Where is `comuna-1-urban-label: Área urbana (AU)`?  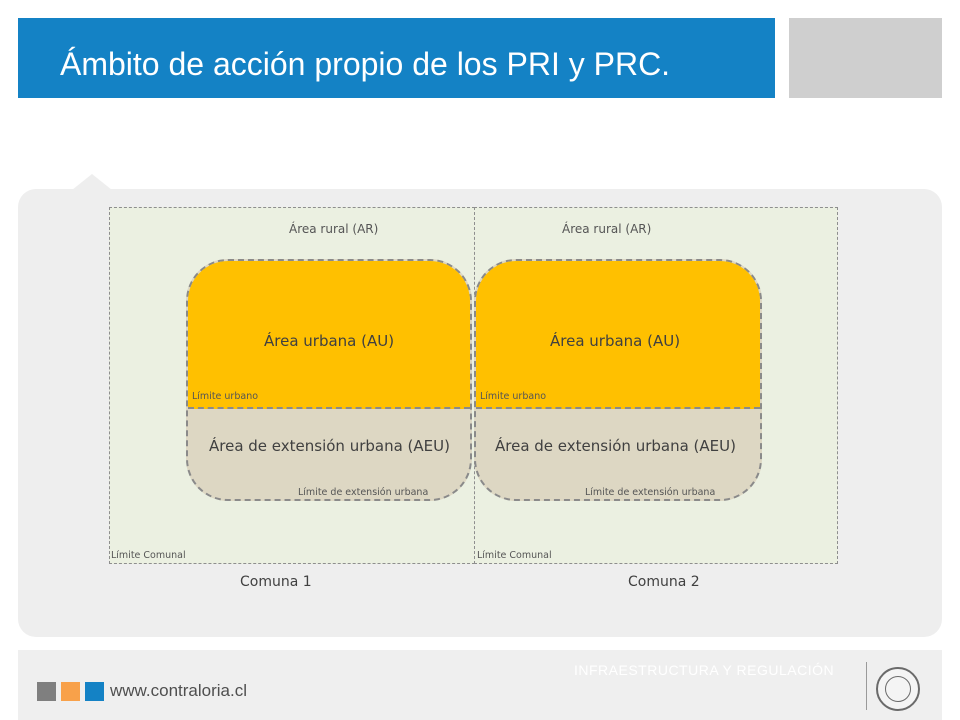
comuna-1-urban-label: Área urbana (AU) is located at coordinates (329, 341).